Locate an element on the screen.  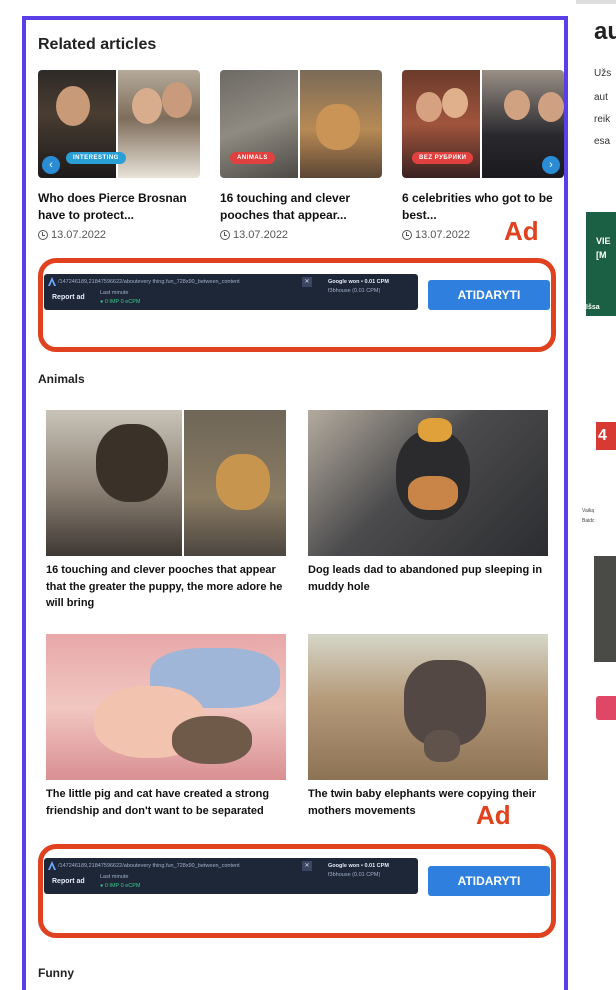
sidebar-small-text: Baidc is located at coordinates (588, 521).